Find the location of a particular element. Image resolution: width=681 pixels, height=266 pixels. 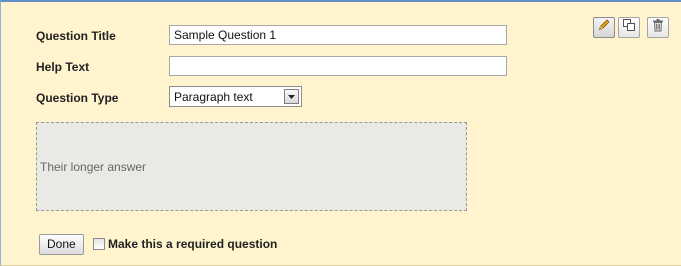

help-text-input is located at coordinates (338, 66).